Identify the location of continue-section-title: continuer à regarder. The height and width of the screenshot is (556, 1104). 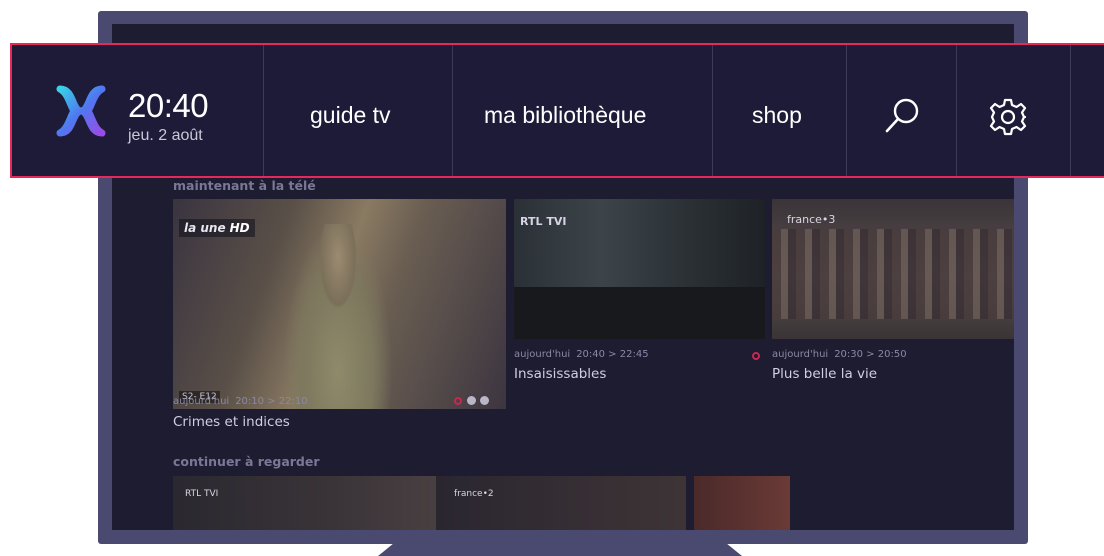
(246, 461).